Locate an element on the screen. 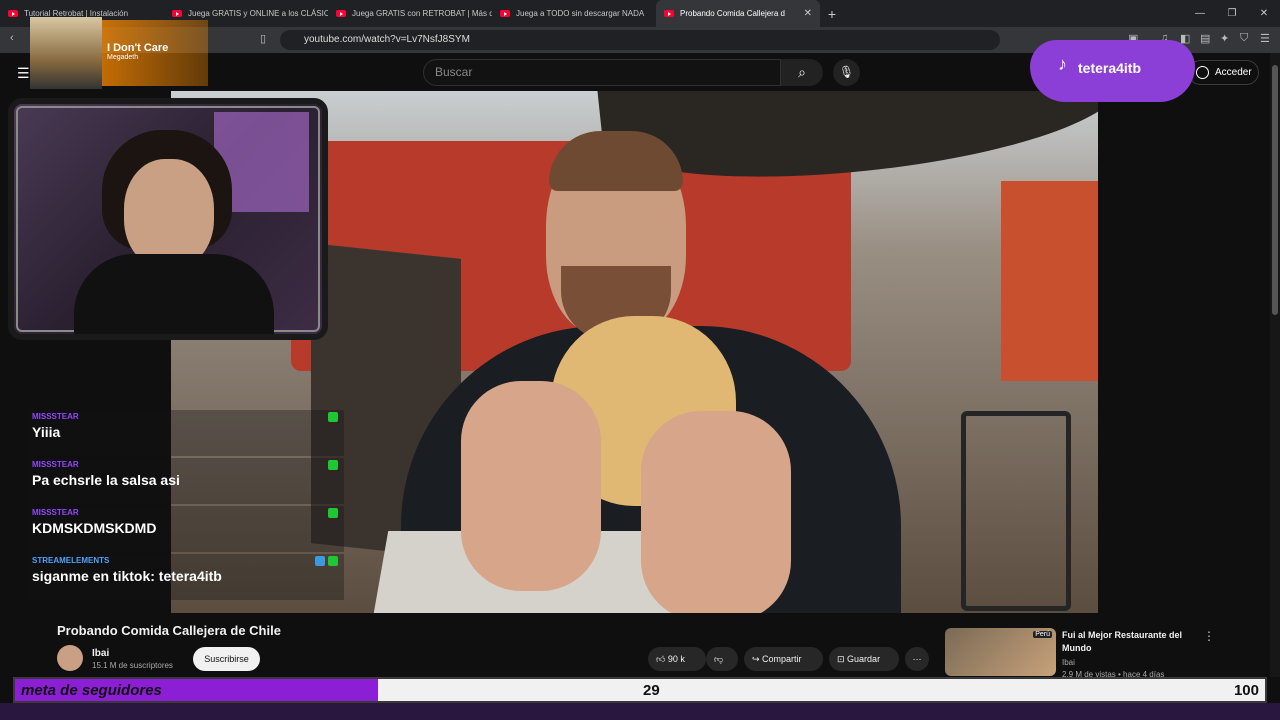  subscriber-count: 15.1 M de suscriptores is located at coordinates (132, 665).